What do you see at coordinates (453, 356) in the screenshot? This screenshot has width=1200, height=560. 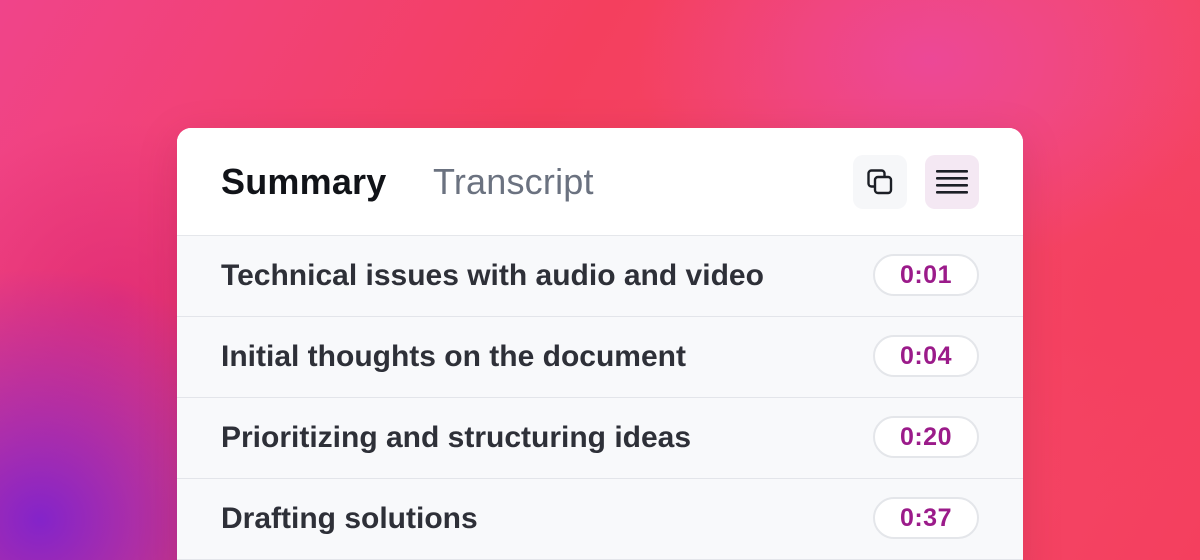 I see `item-title: Initial thoughts on the document` at bounding box center [453, 356].